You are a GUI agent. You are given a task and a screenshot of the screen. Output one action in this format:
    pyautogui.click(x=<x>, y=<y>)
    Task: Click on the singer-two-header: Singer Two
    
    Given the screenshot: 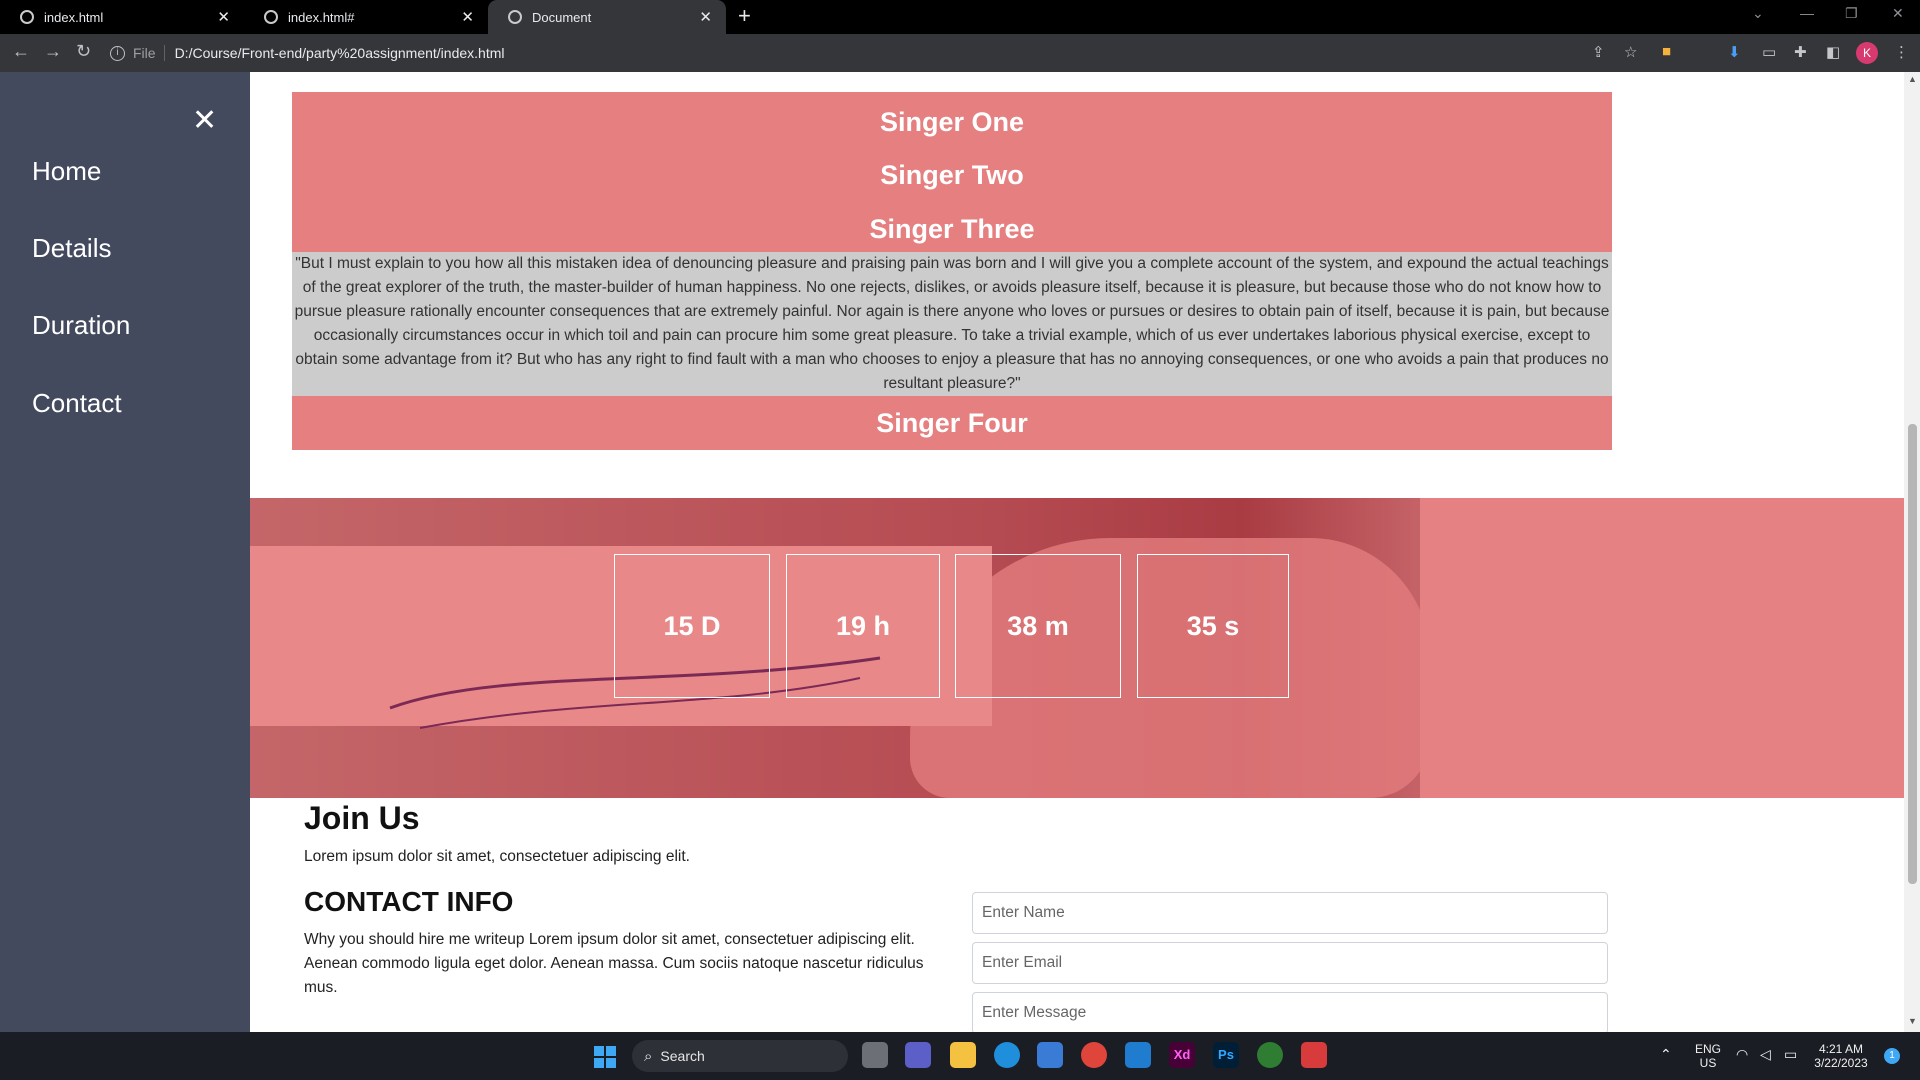 What is the action you would take?
    pyautogui.click(x=952, y=175)
    